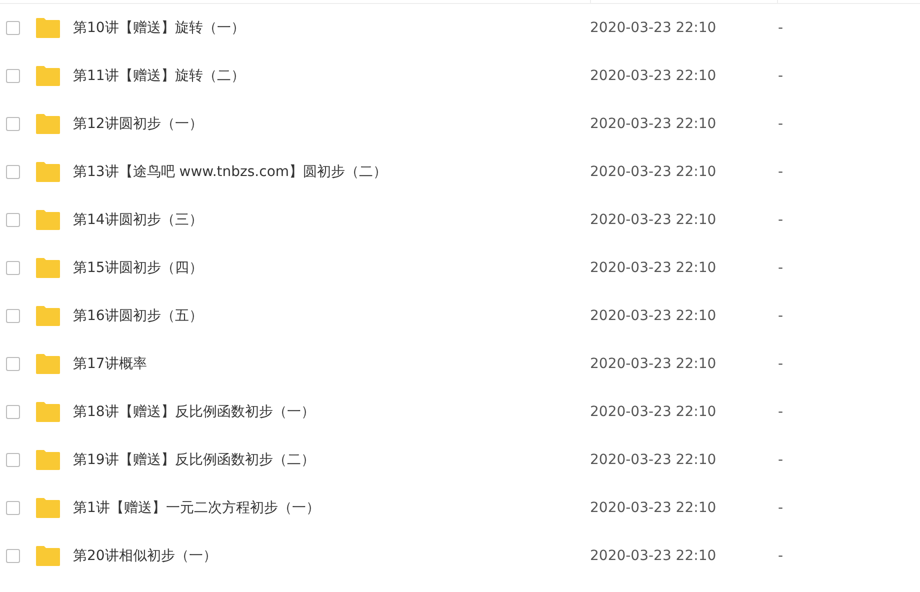 This screenshot has width=920, height=592. What do you see at coordinates (331, 220) in the screenshot?
I see `folder-name: 第14讲圆初步（三）` at bounding box center [331, 220].